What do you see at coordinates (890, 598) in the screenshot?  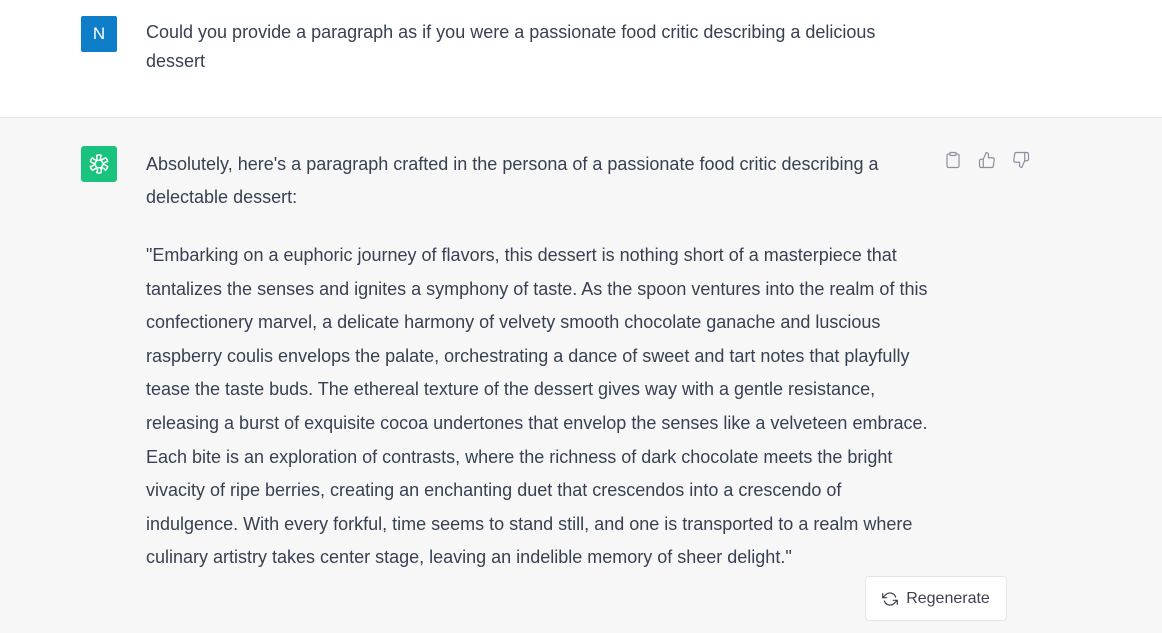 I see `refresh-icon` at bounding box center [890, 598].